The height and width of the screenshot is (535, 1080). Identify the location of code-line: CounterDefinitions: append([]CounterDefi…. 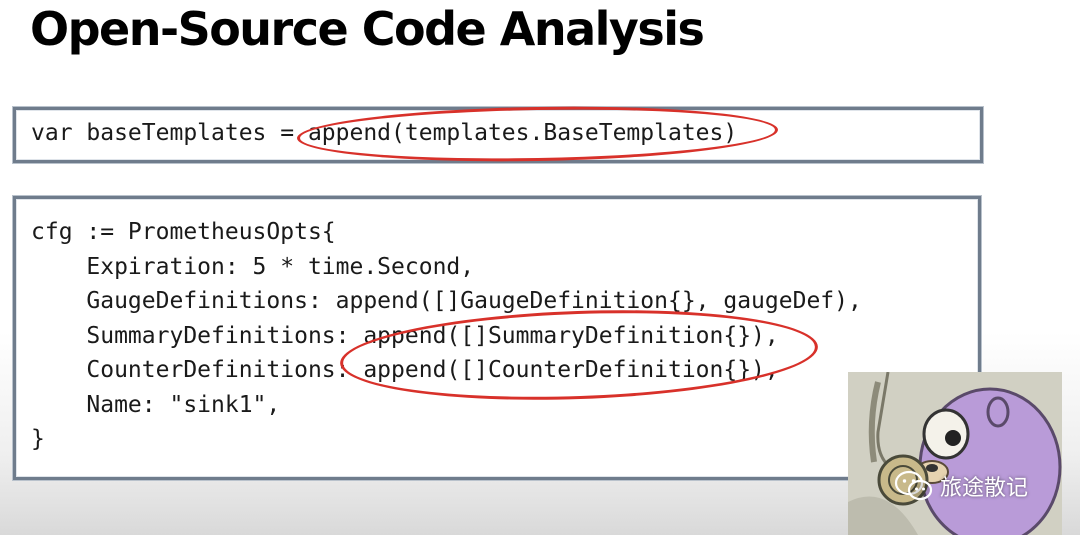
(405, 370).